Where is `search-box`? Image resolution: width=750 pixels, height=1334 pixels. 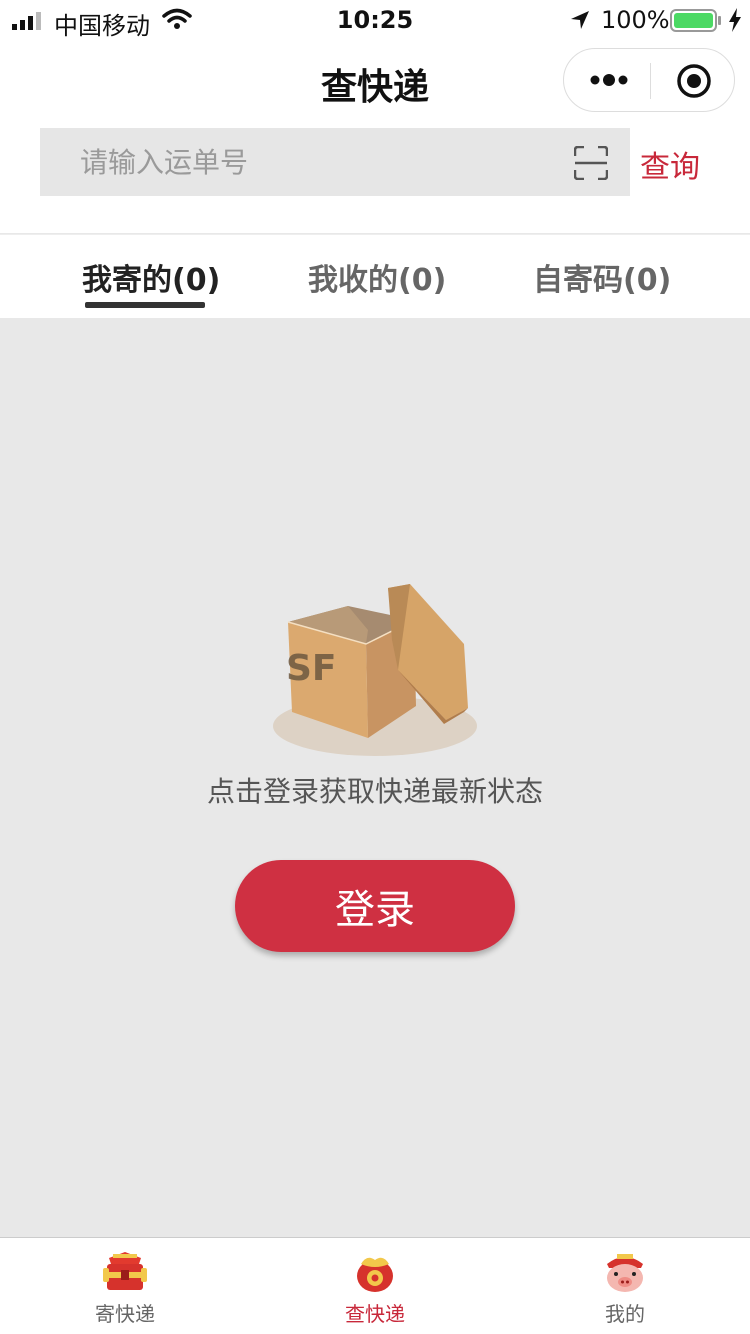
search-box is located at coordinates (335, 162).